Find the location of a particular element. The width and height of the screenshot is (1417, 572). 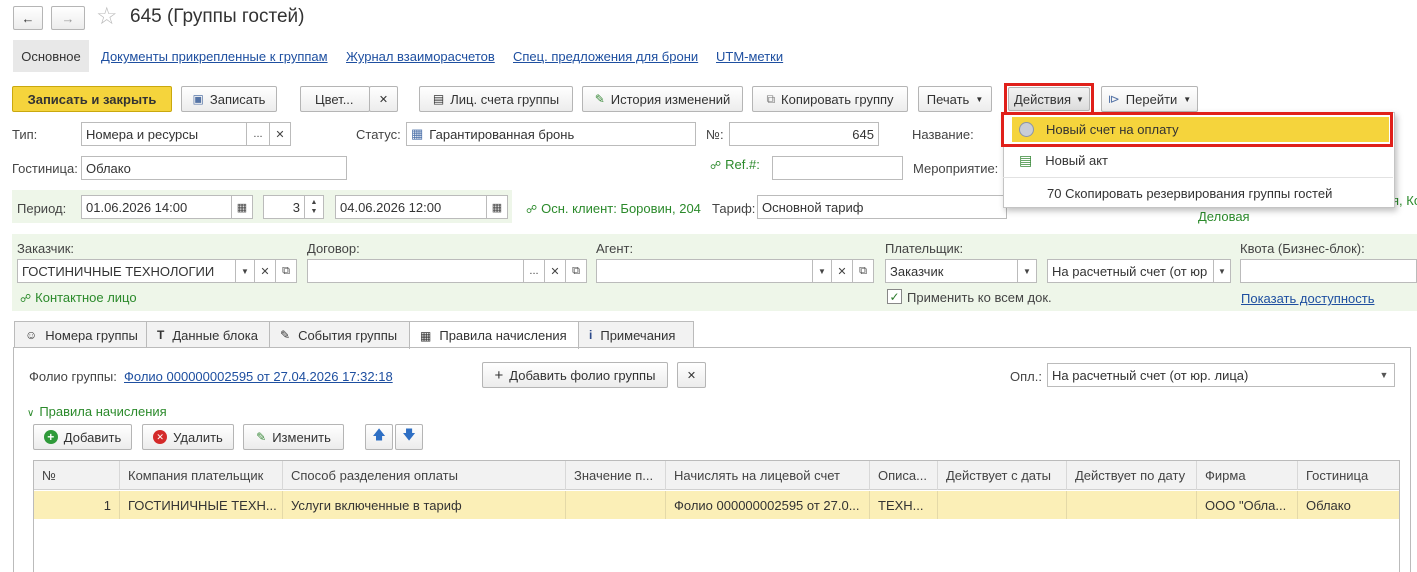

period-label: Период: is located at coordinates (42, 208).